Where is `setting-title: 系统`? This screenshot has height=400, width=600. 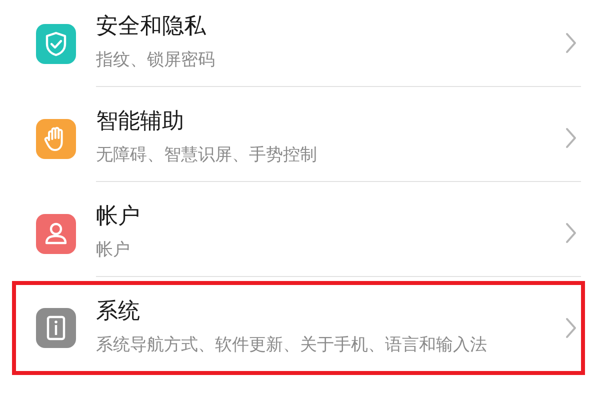
setting-title: 系统 is located at coordinates (118, 312).